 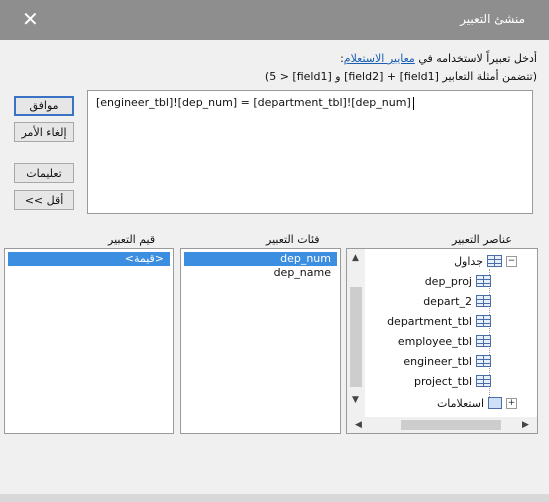 I want to click on tree-item-label: dep_proj, so click(x=448, y=281).